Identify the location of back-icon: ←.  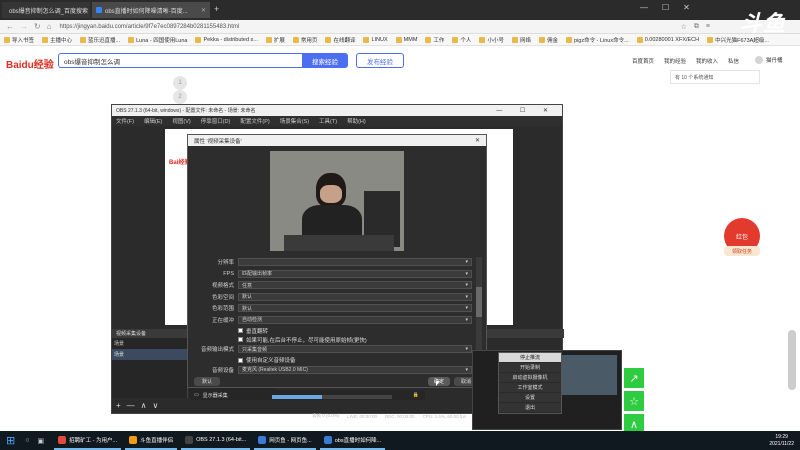
(10, 26).